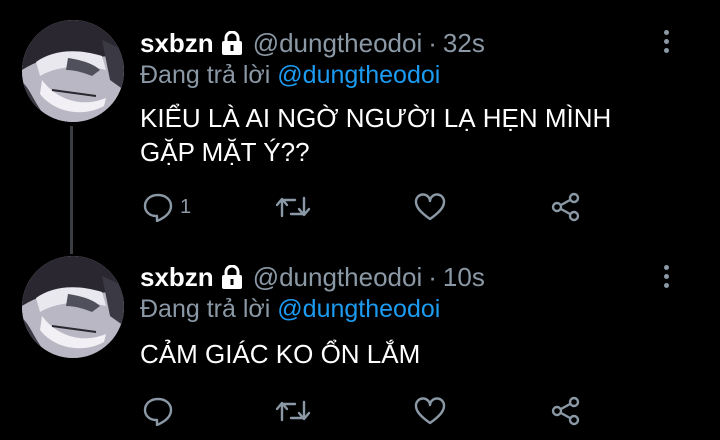 The image size is (720, 440). I want to click on tweet-header: sxbzn @dungtheodoi · 10s, so click(312, 277).